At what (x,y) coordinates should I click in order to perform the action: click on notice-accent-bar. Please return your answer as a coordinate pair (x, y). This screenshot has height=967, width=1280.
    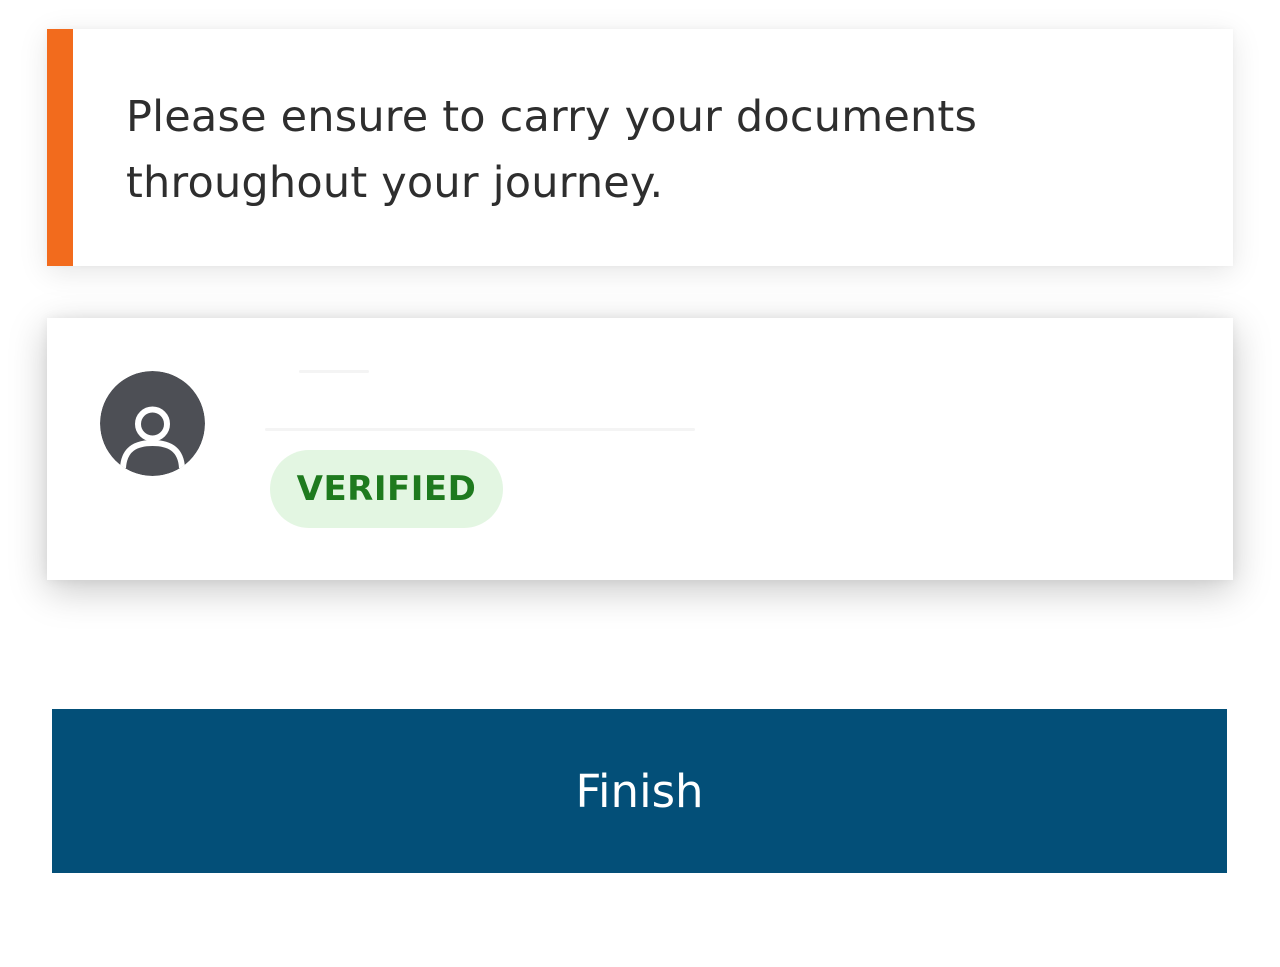
    Looking at the image, I should click on (60, 147).